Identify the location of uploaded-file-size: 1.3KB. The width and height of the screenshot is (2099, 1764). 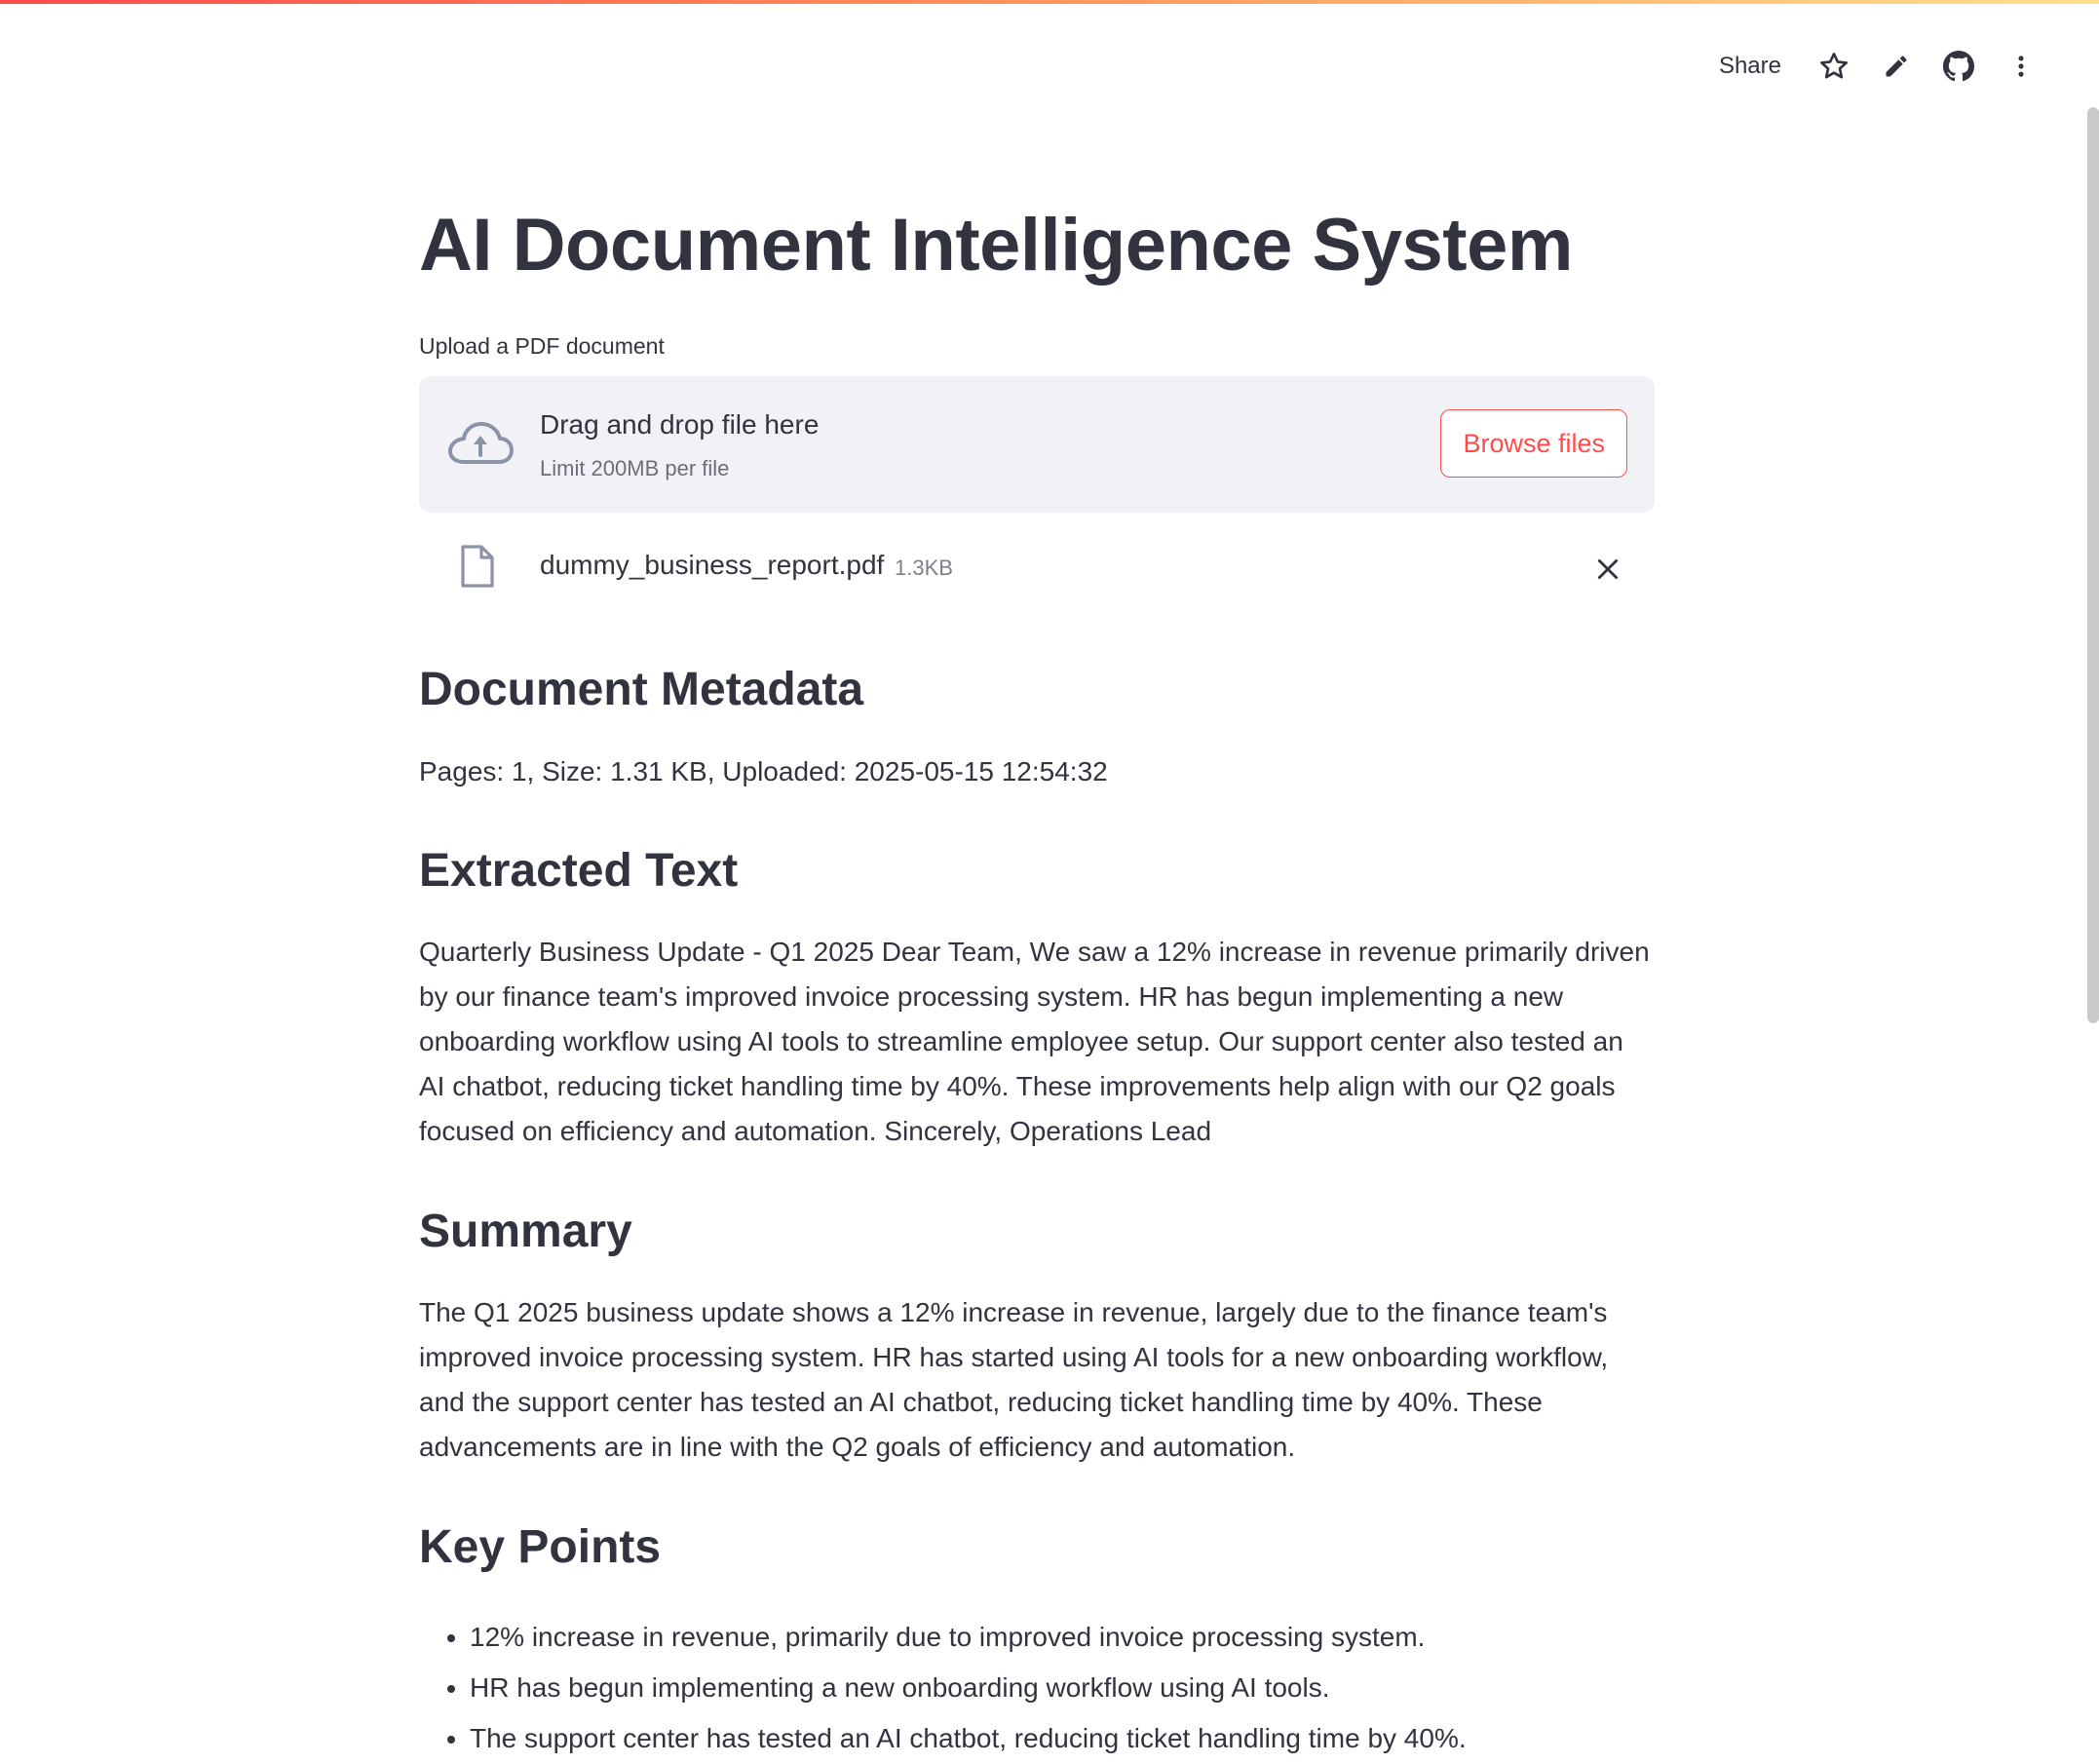
(924, 568).